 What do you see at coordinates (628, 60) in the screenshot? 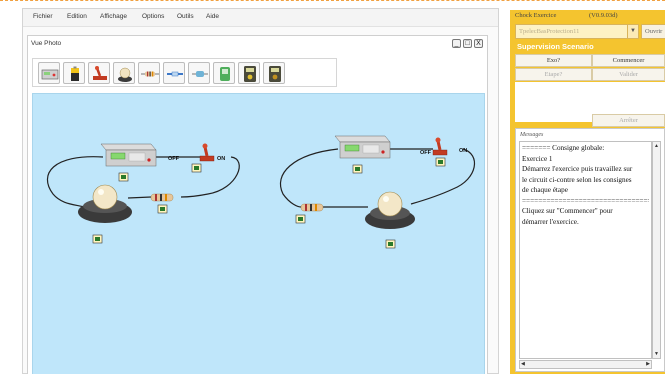
I see `commencer-button: Commencer` at bounding box center [628, 60].